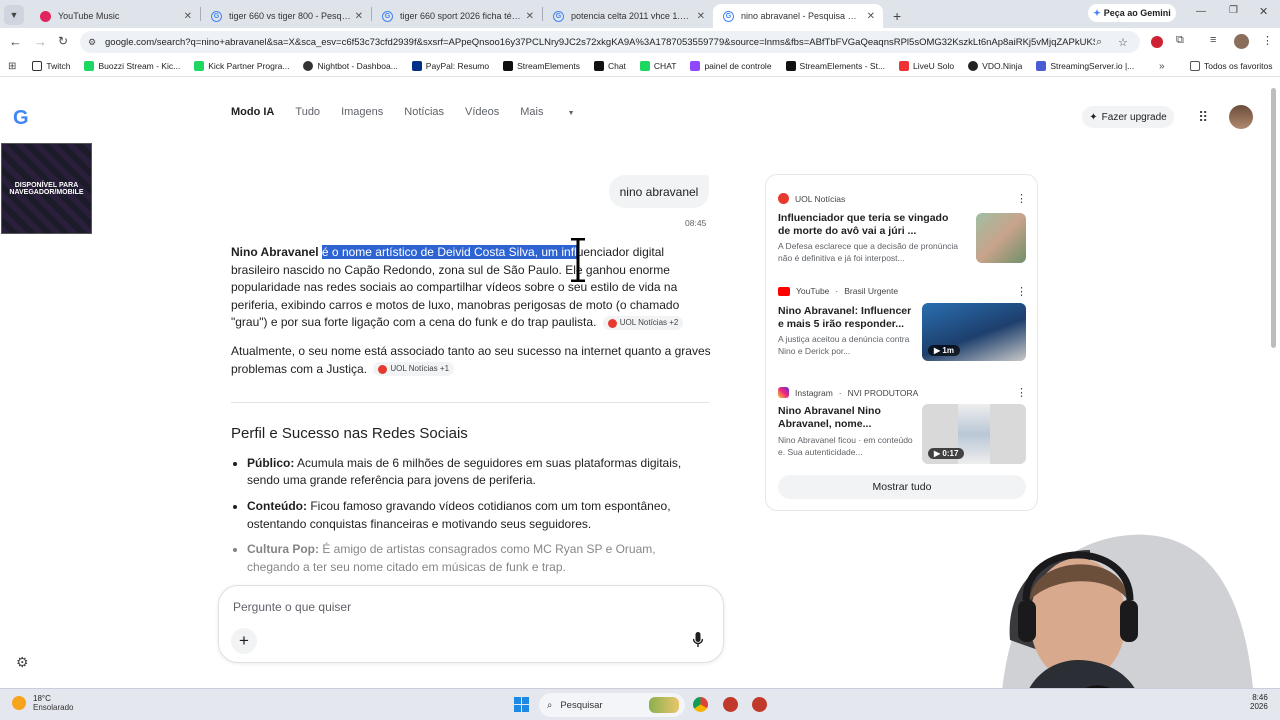 Image resolution: width=1280 pixels, height=720 pixels. Describe the element at coordinates (1233, 10) in the screenshot. I see `maximize-icon: ❐` at that location.